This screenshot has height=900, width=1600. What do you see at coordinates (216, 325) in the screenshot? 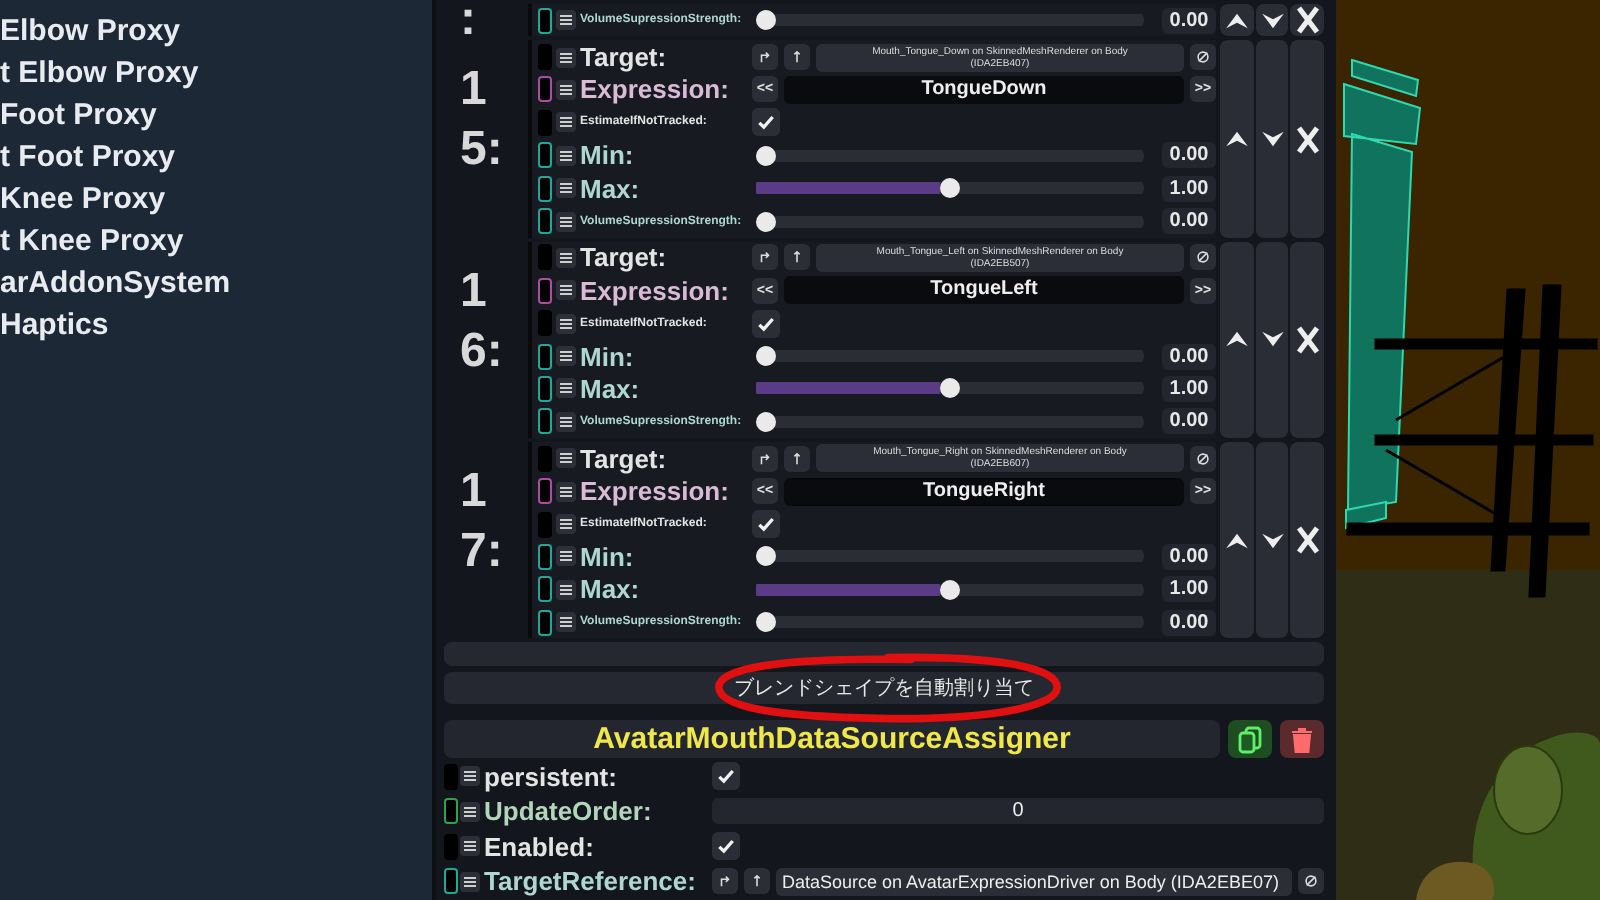
I see `hierarchy-item: Haptics` at bounding box center [216, 325].